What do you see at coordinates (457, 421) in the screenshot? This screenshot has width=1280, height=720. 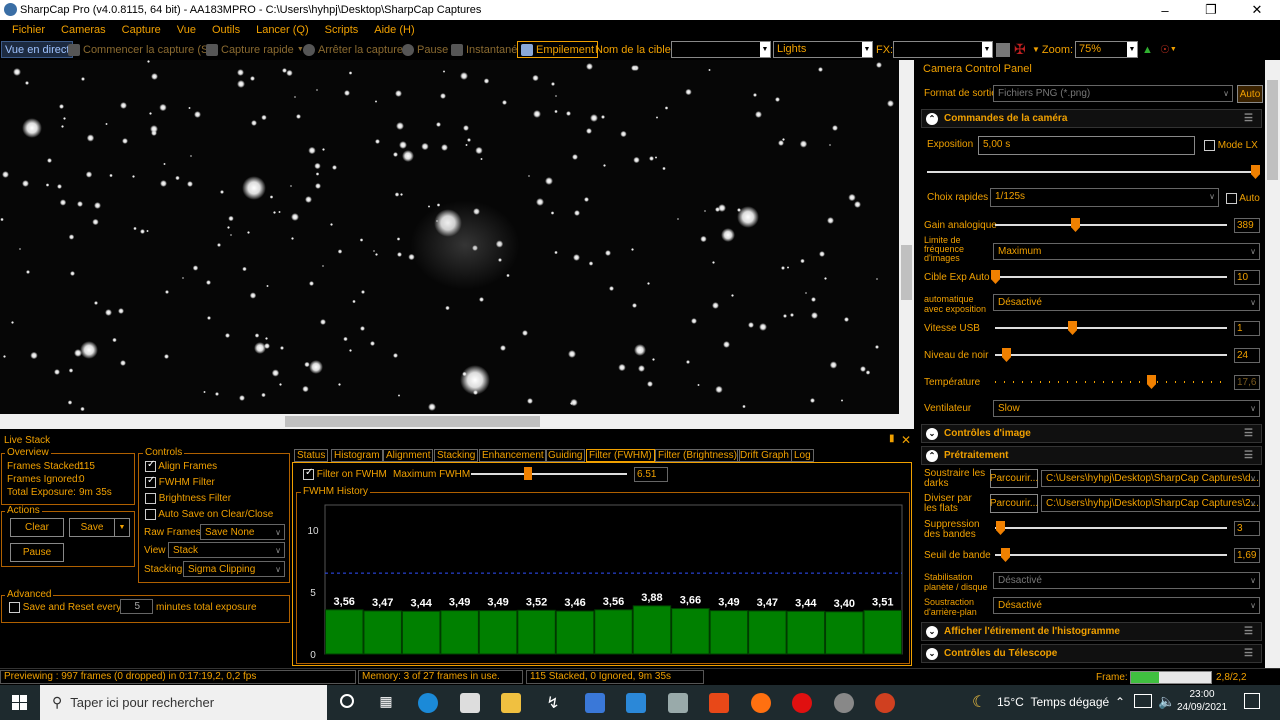 I see `image-horizontal-scrollbar` at bounding box center [457, 421].